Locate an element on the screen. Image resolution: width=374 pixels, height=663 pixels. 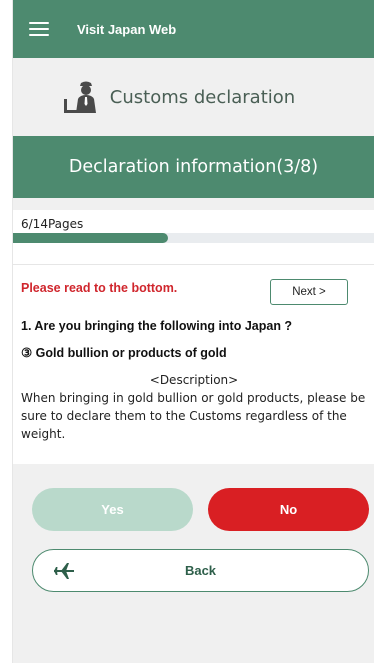
progress-bar is located at coordinates (193, 238).